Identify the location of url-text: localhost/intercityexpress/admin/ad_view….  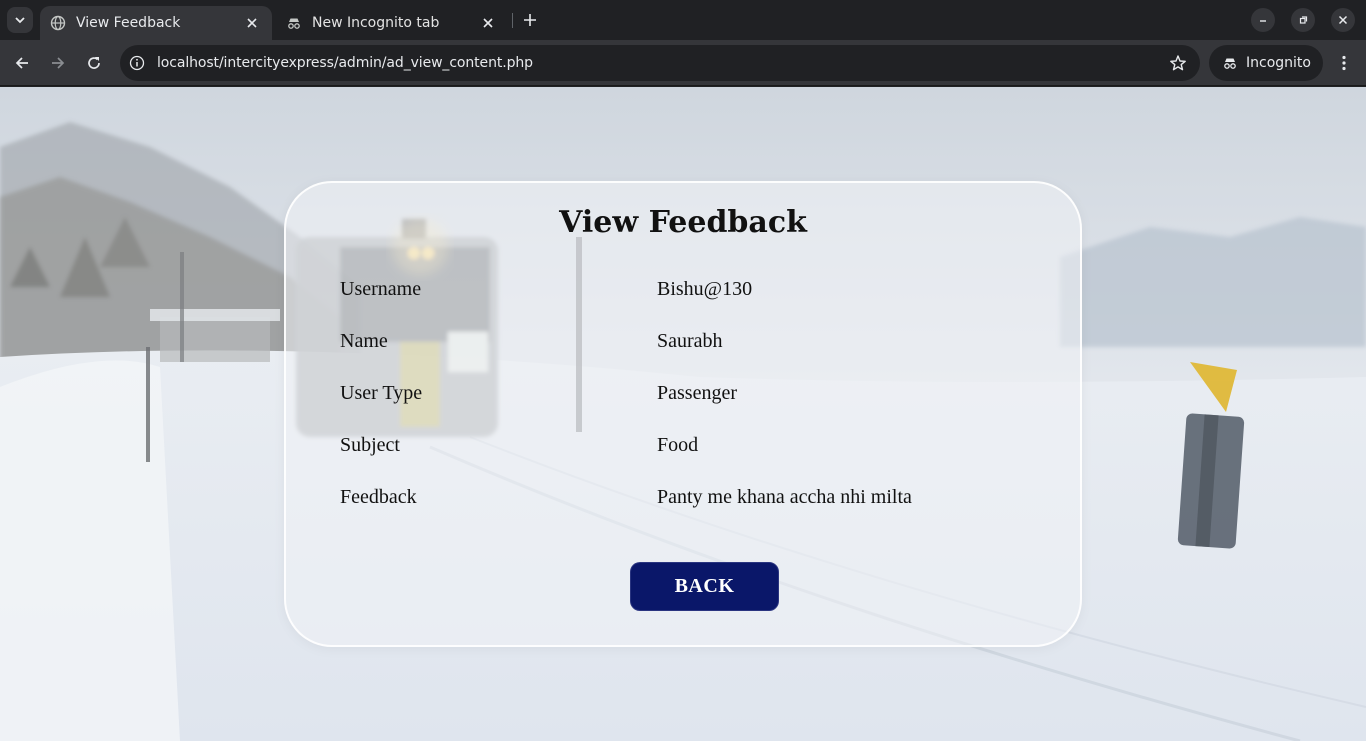
(660, 63).